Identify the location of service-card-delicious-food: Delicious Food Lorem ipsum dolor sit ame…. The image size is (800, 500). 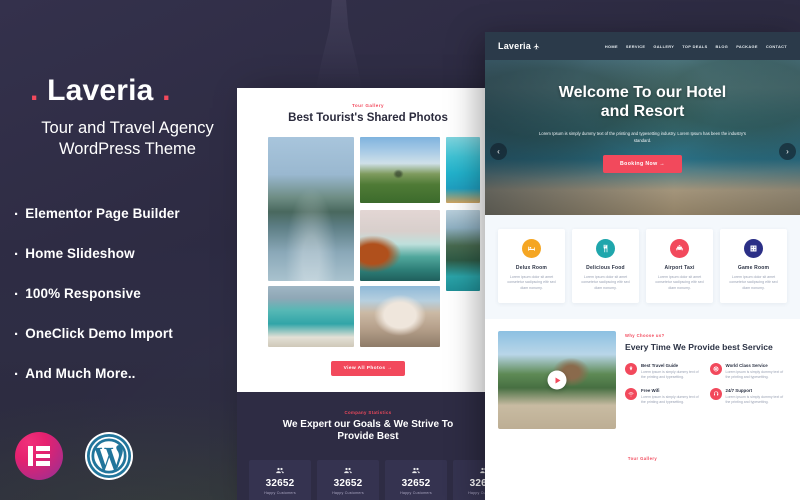
(605, 266).